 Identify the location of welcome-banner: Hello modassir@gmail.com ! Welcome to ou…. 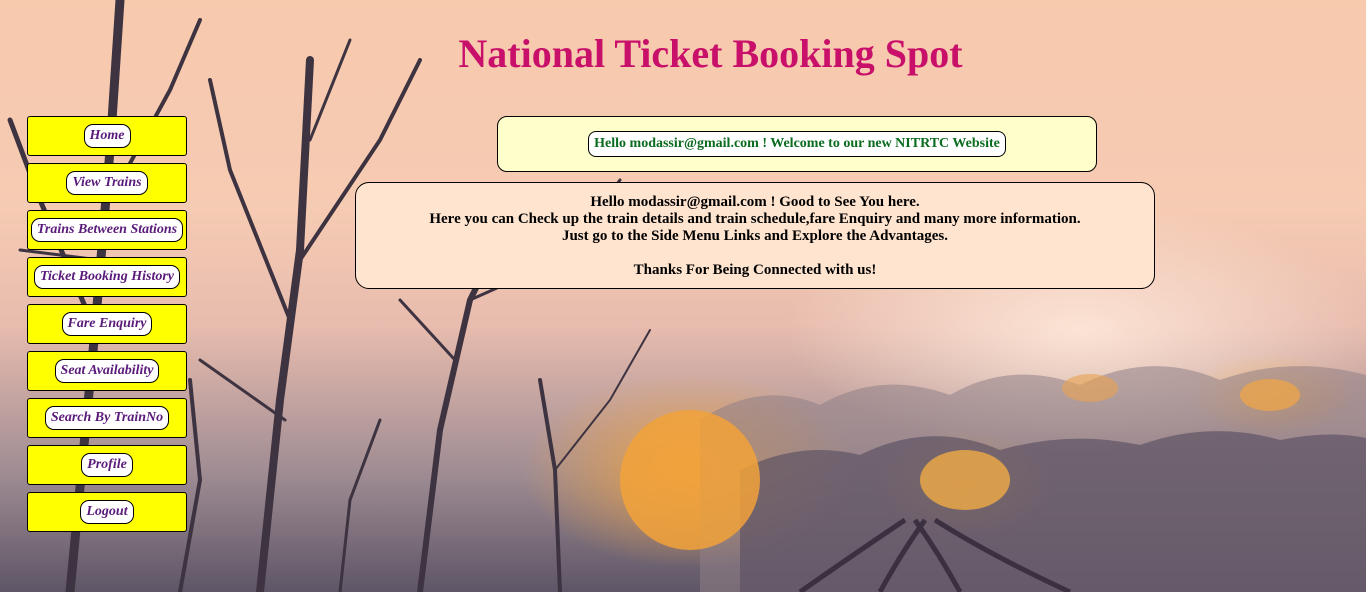
(797, 144).